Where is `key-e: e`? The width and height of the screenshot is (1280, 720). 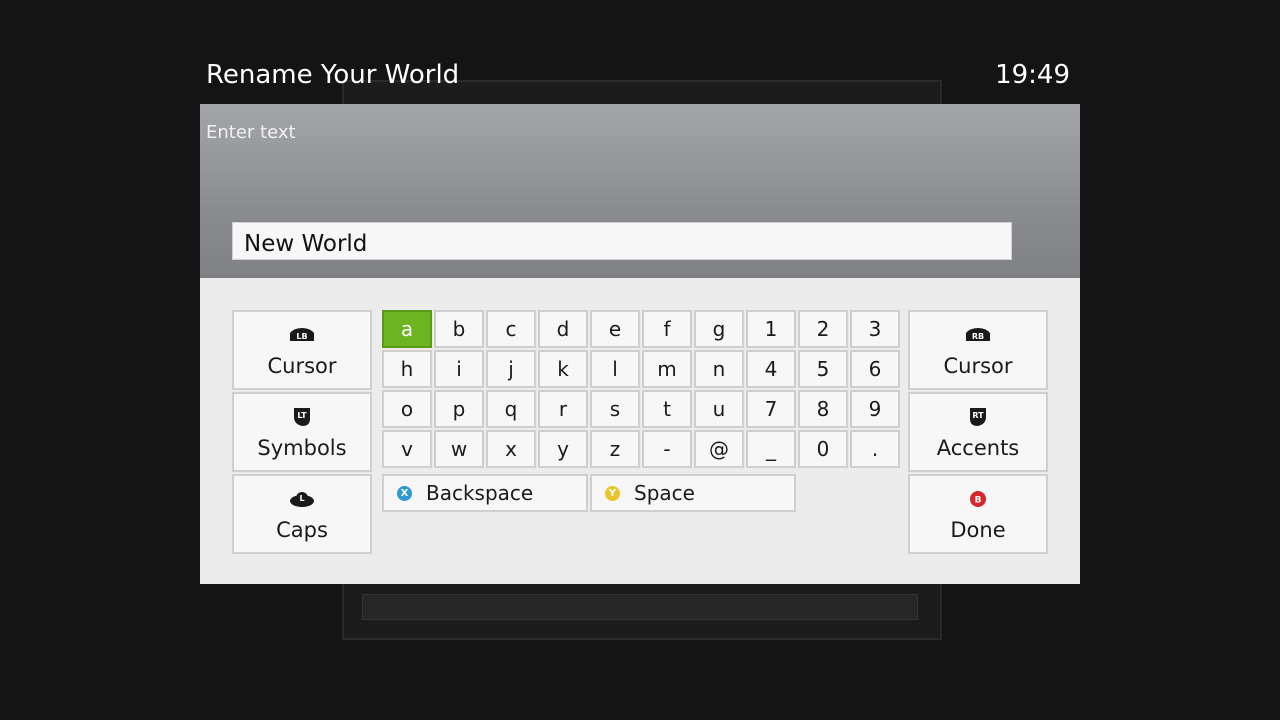
key-e: e is located at coordinates (615, 329).